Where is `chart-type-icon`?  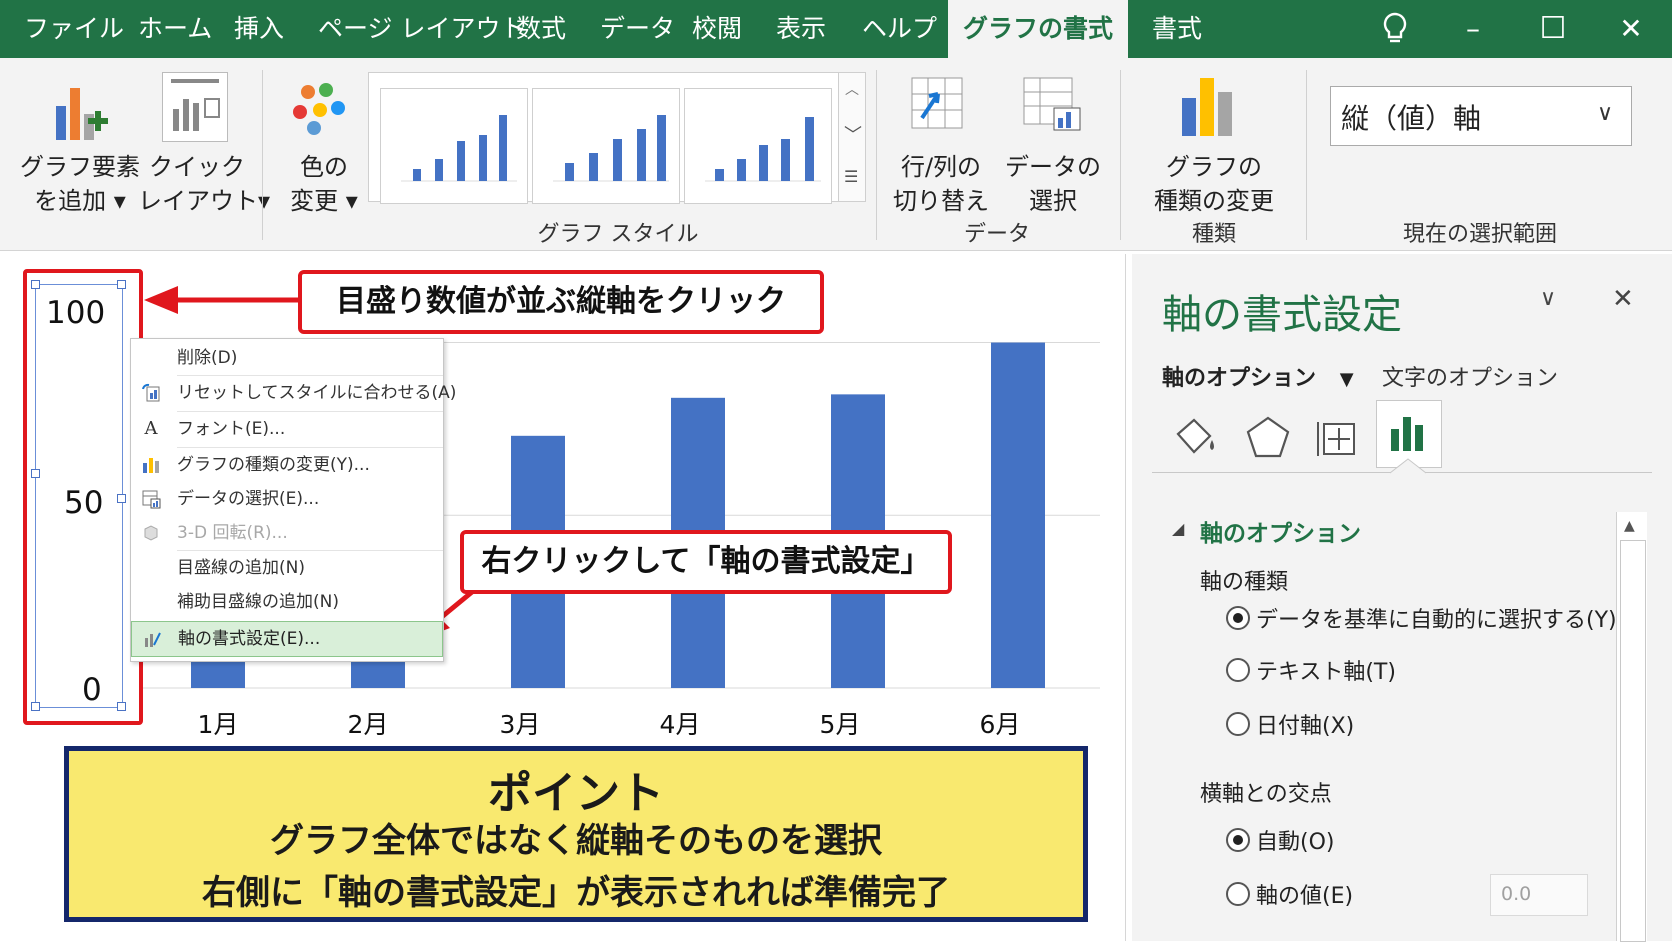 chart-type-icon is located at coordinates (151, 465).